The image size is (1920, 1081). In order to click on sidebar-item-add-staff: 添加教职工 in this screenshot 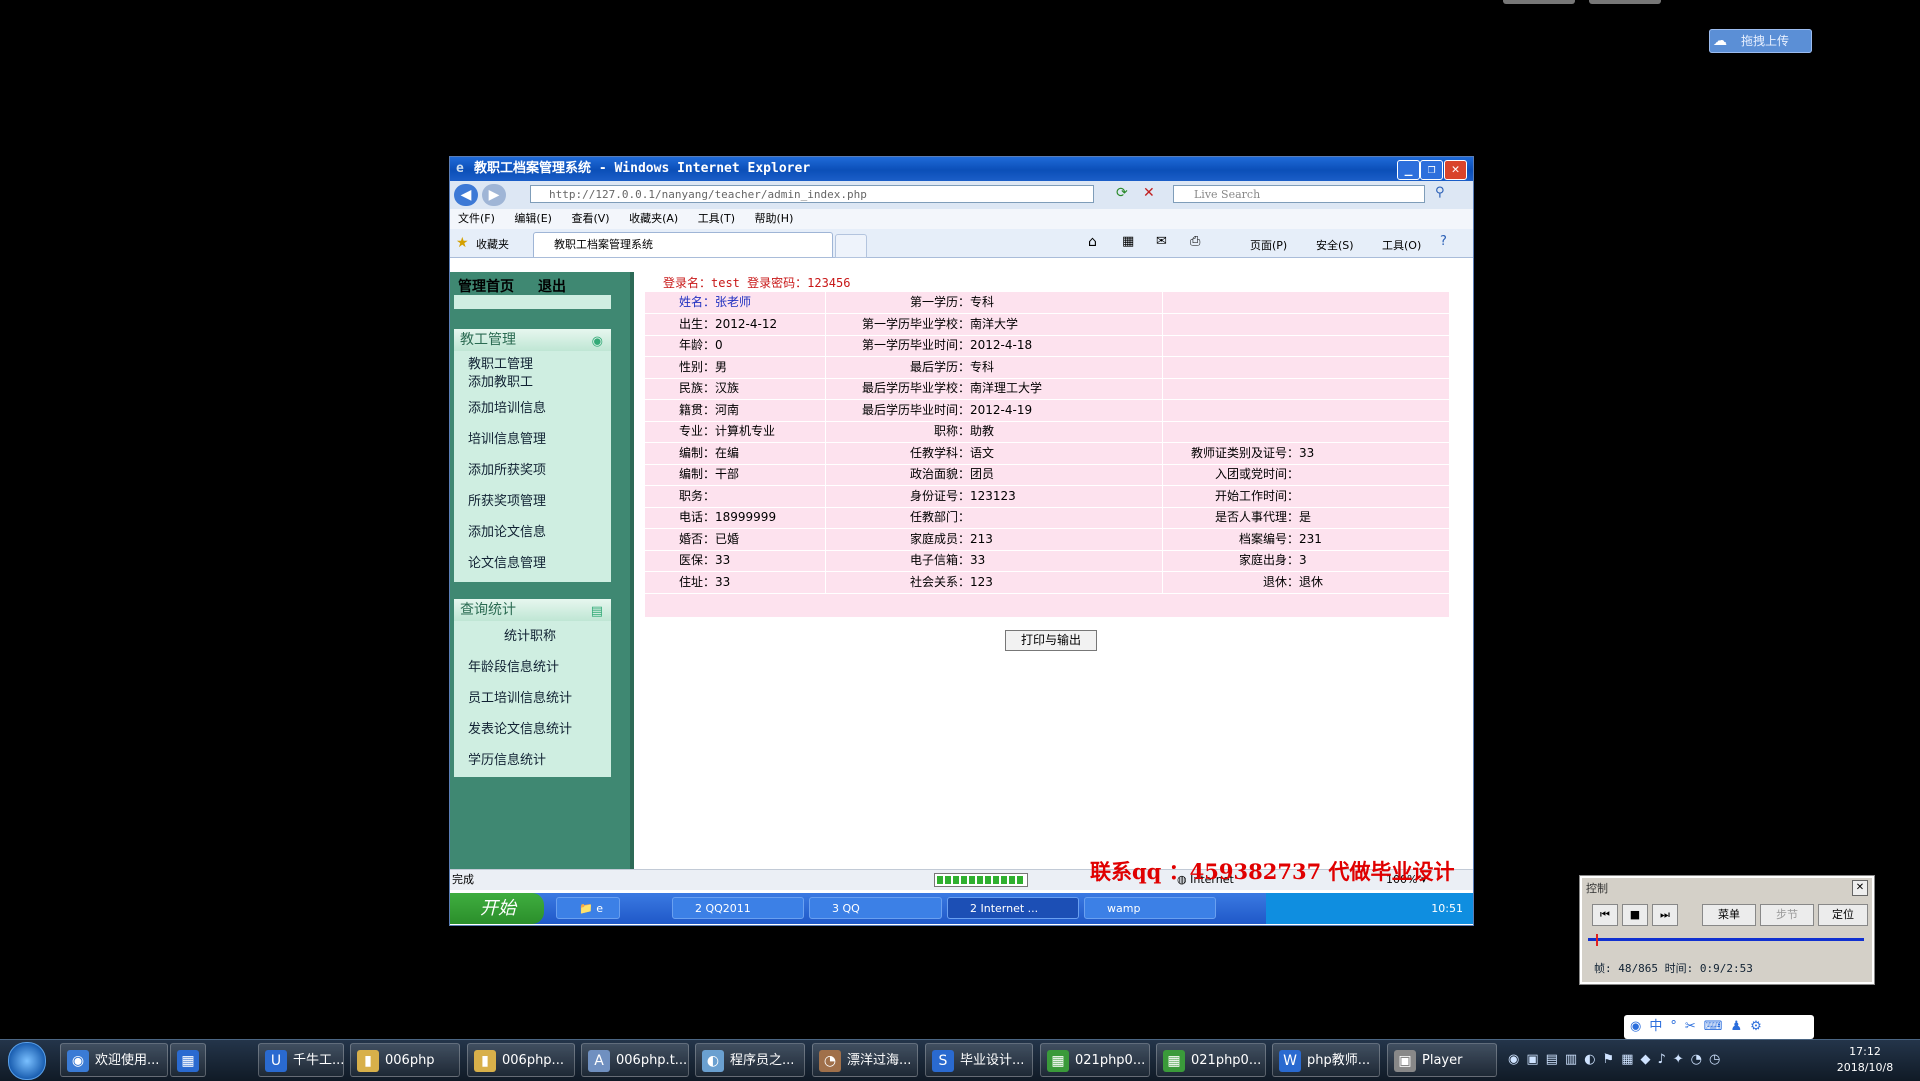, I will do `click(500, 380)`.